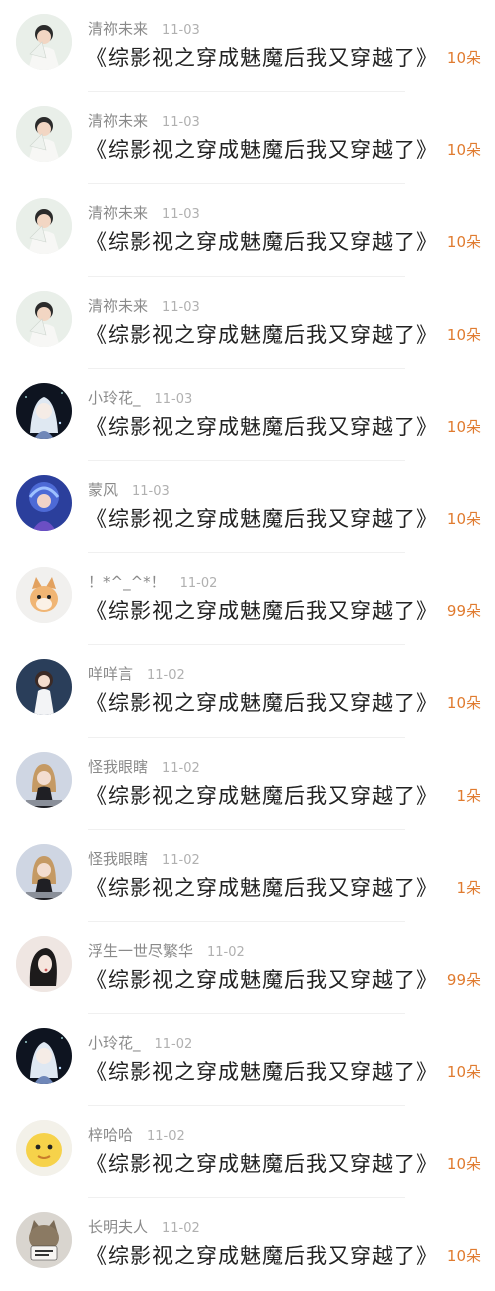 The height and width of the screenshot is (1291, 495). I want to click on list-item: 长明夫人 11-02 《综影视之穿成魅魔后我又穿越了》 10朵, so click(247, 1244).